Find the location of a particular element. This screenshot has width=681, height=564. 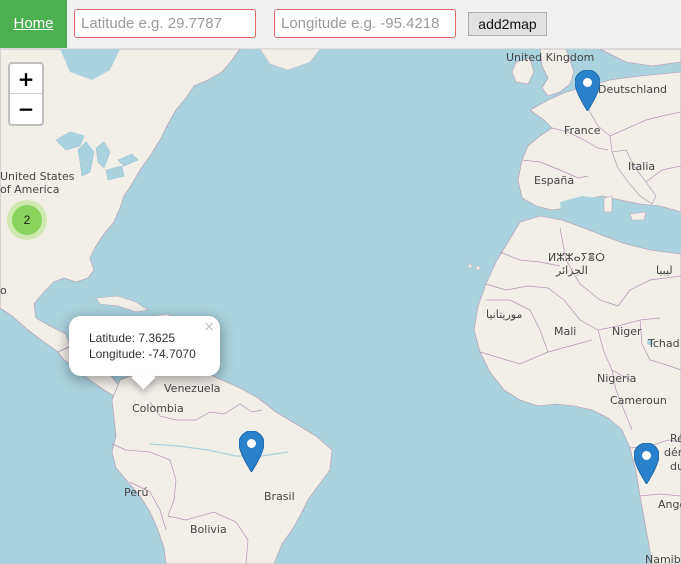

label-peru: Perú is located at coordinates (136, 492).